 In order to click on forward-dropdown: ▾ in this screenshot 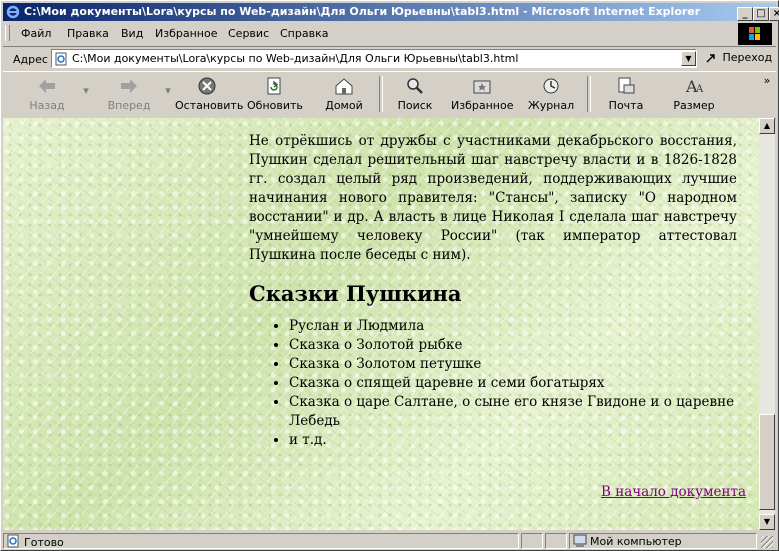, I will do `click(168, 95)`.